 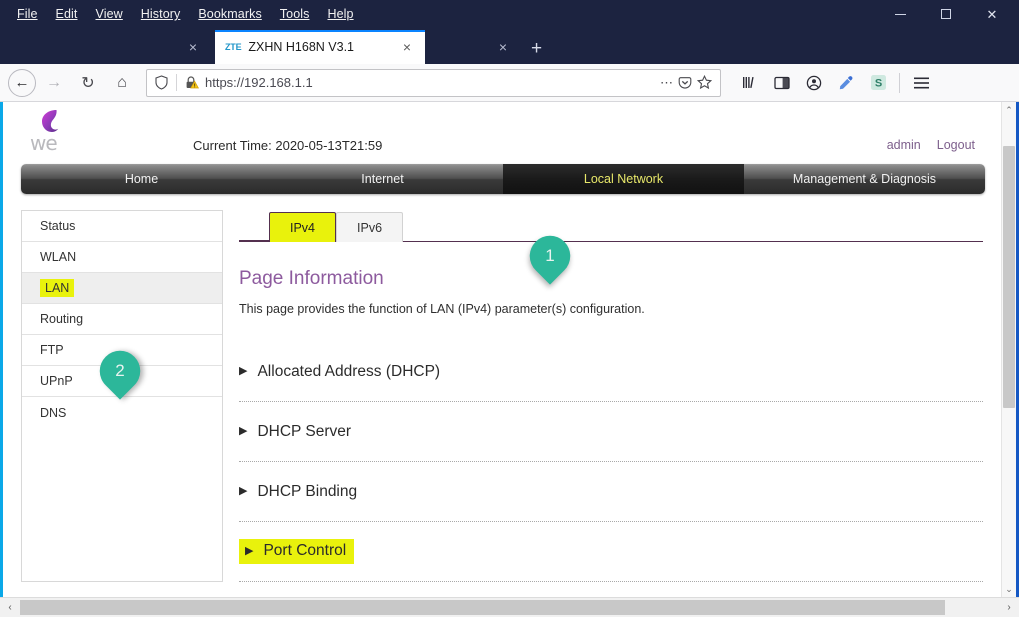 I want to click on menu-edit-label: Edit, so click(x=66, y=14).